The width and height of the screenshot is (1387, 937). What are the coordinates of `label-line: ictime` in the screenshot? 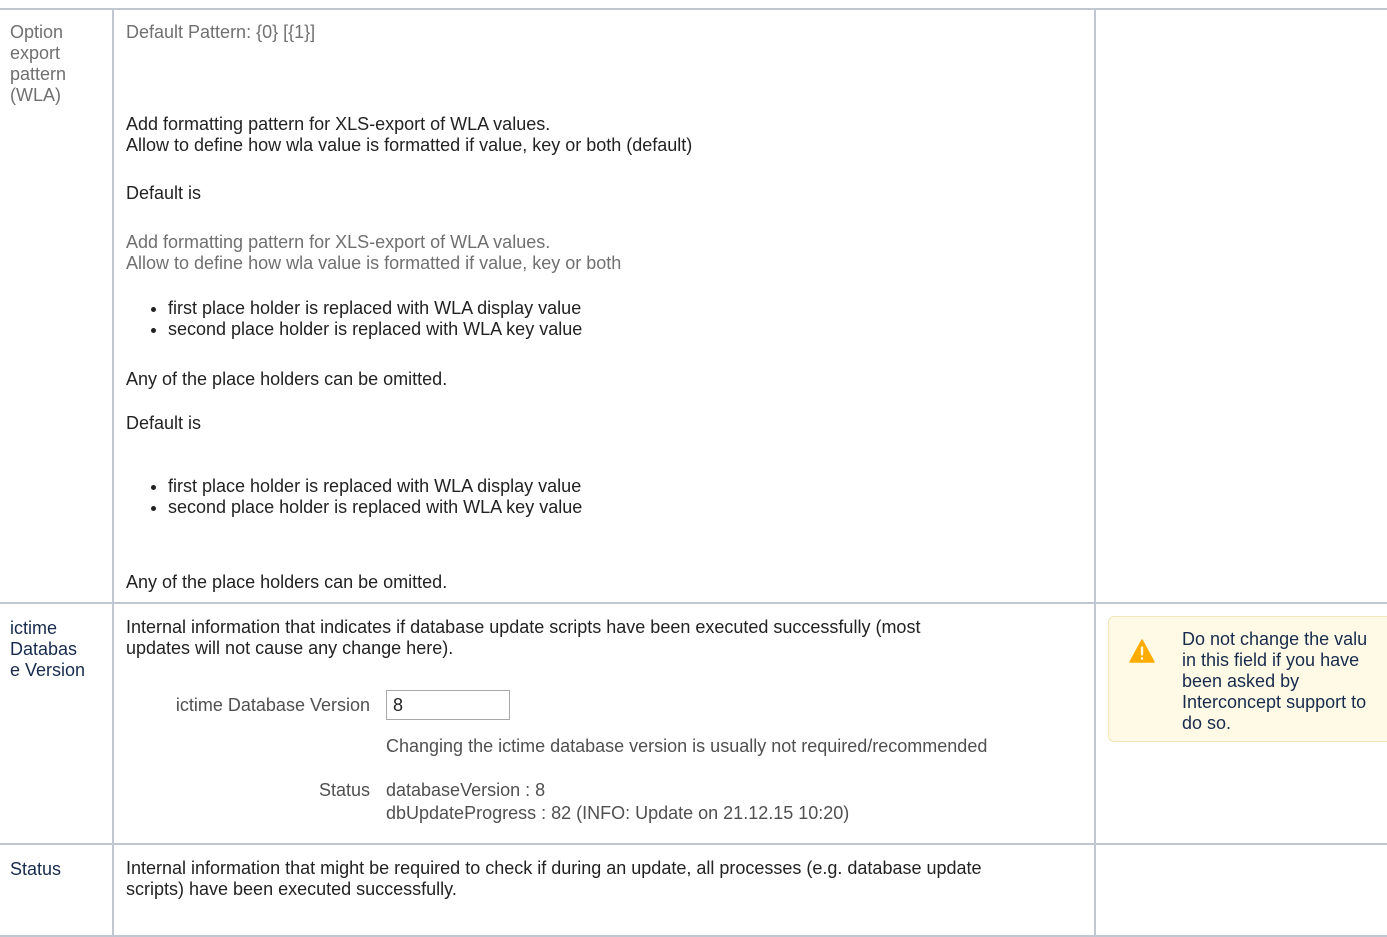 It's located at (34, 628).